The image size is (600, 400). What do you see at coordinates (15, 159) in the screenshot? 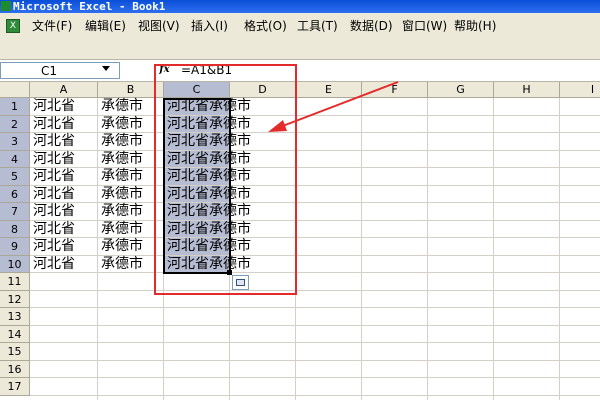
I see `row-header-4: 4` at bounding box center [15, 159].